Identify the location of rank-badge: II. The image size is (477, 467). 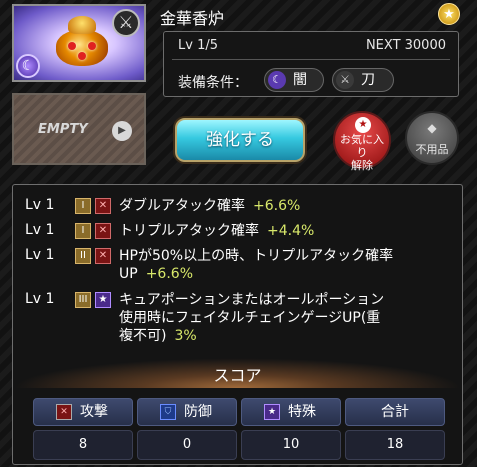
(83, 256).